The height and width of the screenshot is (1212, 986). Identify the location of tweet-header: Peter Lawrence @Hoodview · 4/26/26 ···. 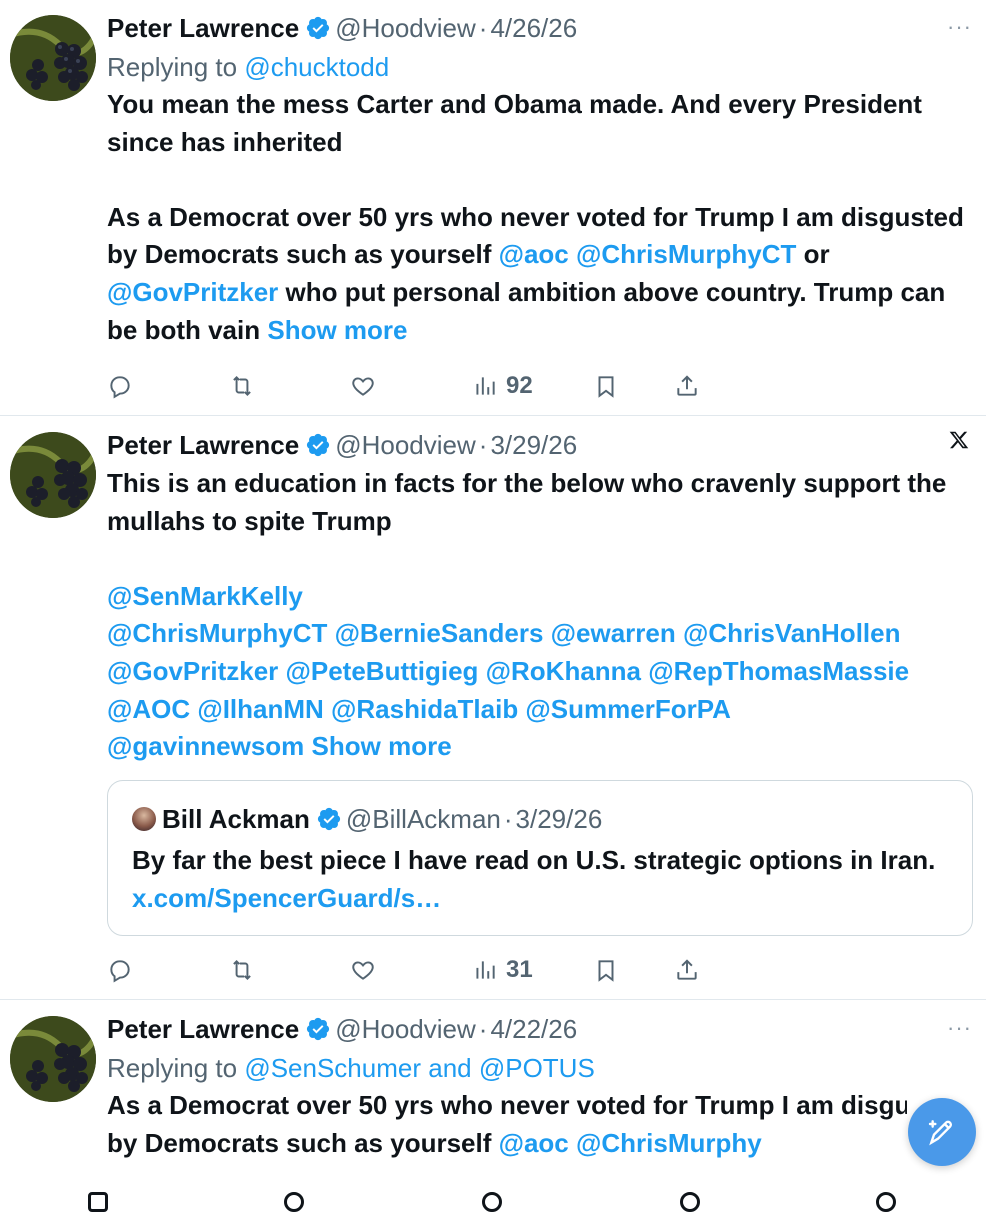
(539, 28).